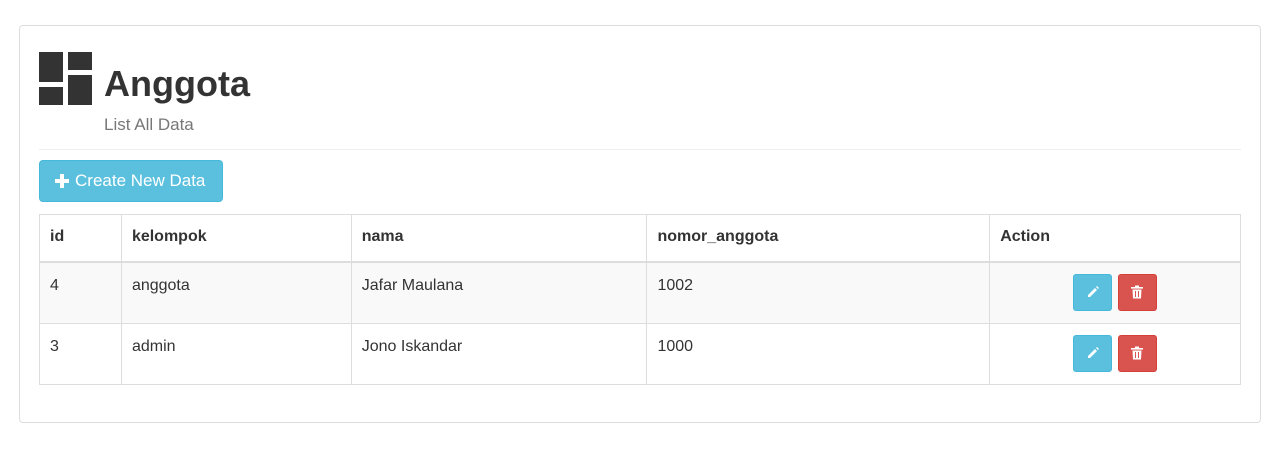 The height and width of the screenshot is (473, 1284). Describe the element at coordinates (818, 238) in the screenshot. I see `column-header-nomor-anggota: nomor_anggota` at that location.